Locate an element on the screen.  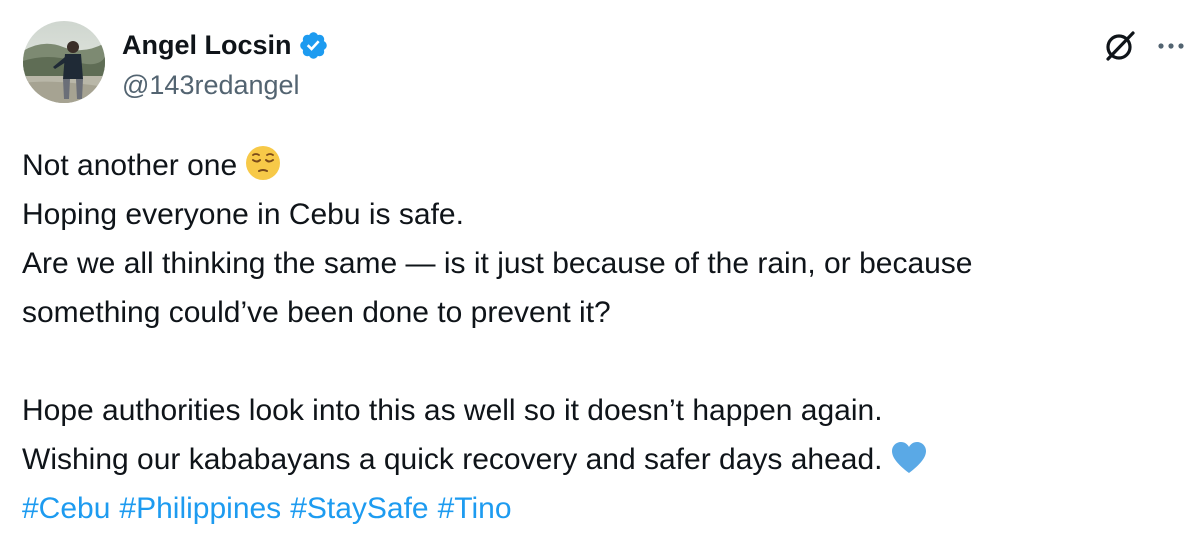
tweet-line-text: Not another one is located at coordinates (130, 165).